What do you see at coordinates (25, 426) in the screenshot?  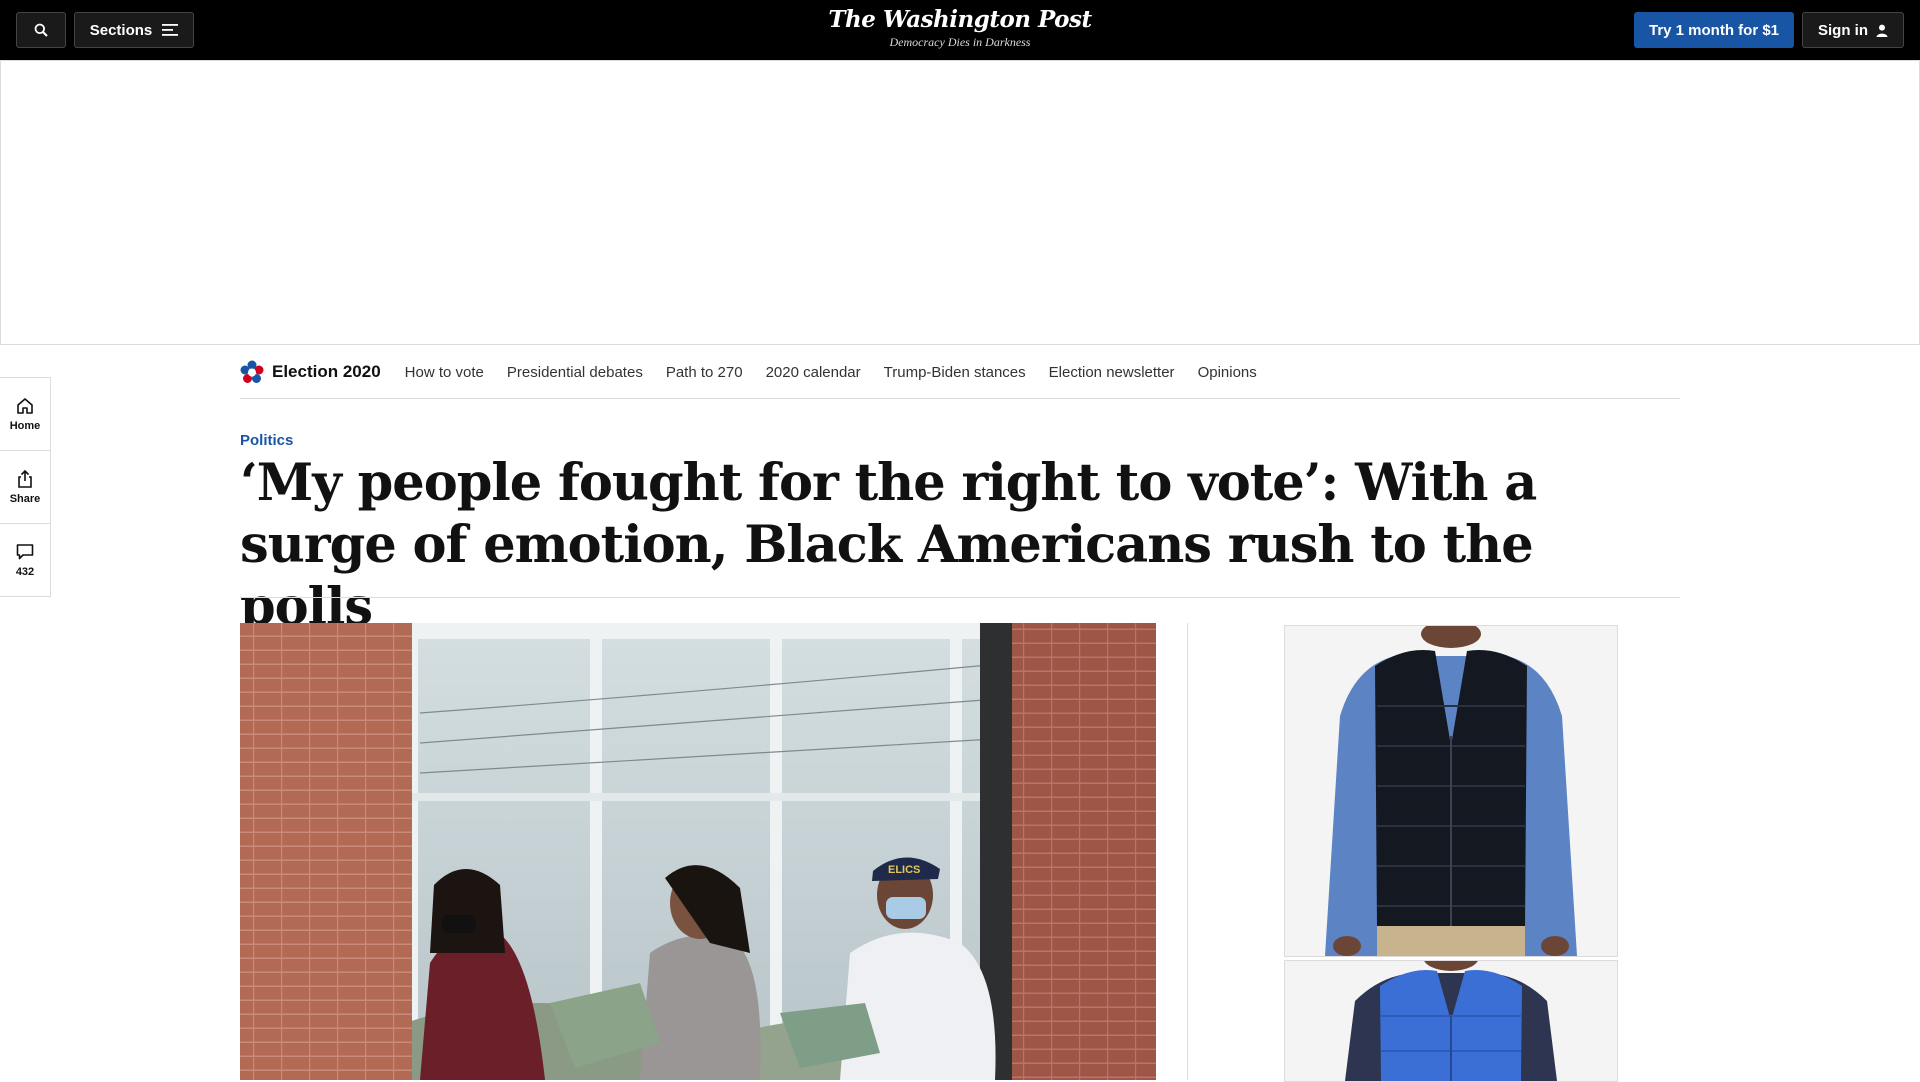 I see `home-label: Home` at bounding box center [25, 426].